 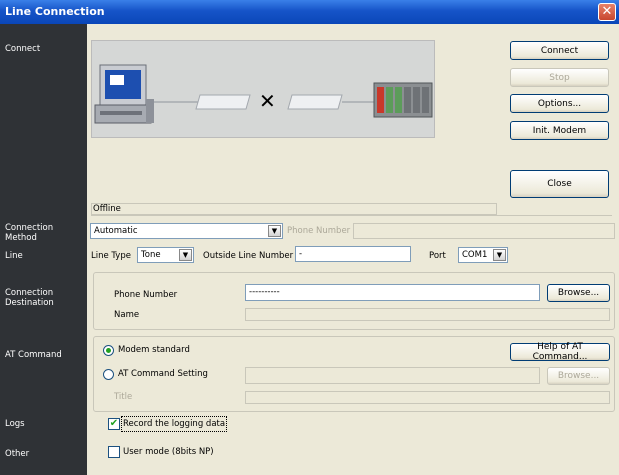 I want to click on connection-method-select: Automatic ▼, so click(x=186, y=231).